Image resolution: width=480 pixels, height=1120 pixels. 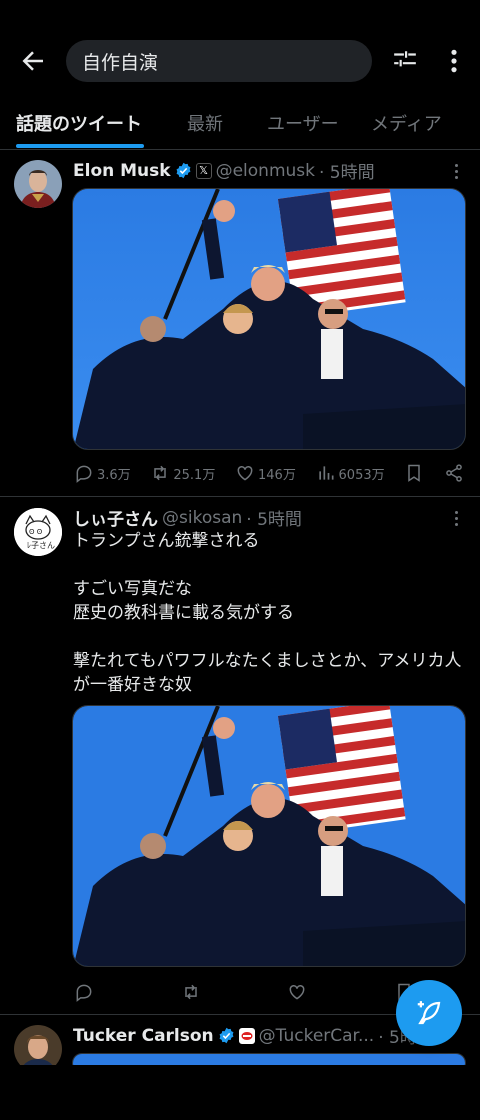 What do you see at coordinates (244, 992) in the screenshot?
I see `tweet-actions` at bounding box center [244, 992].